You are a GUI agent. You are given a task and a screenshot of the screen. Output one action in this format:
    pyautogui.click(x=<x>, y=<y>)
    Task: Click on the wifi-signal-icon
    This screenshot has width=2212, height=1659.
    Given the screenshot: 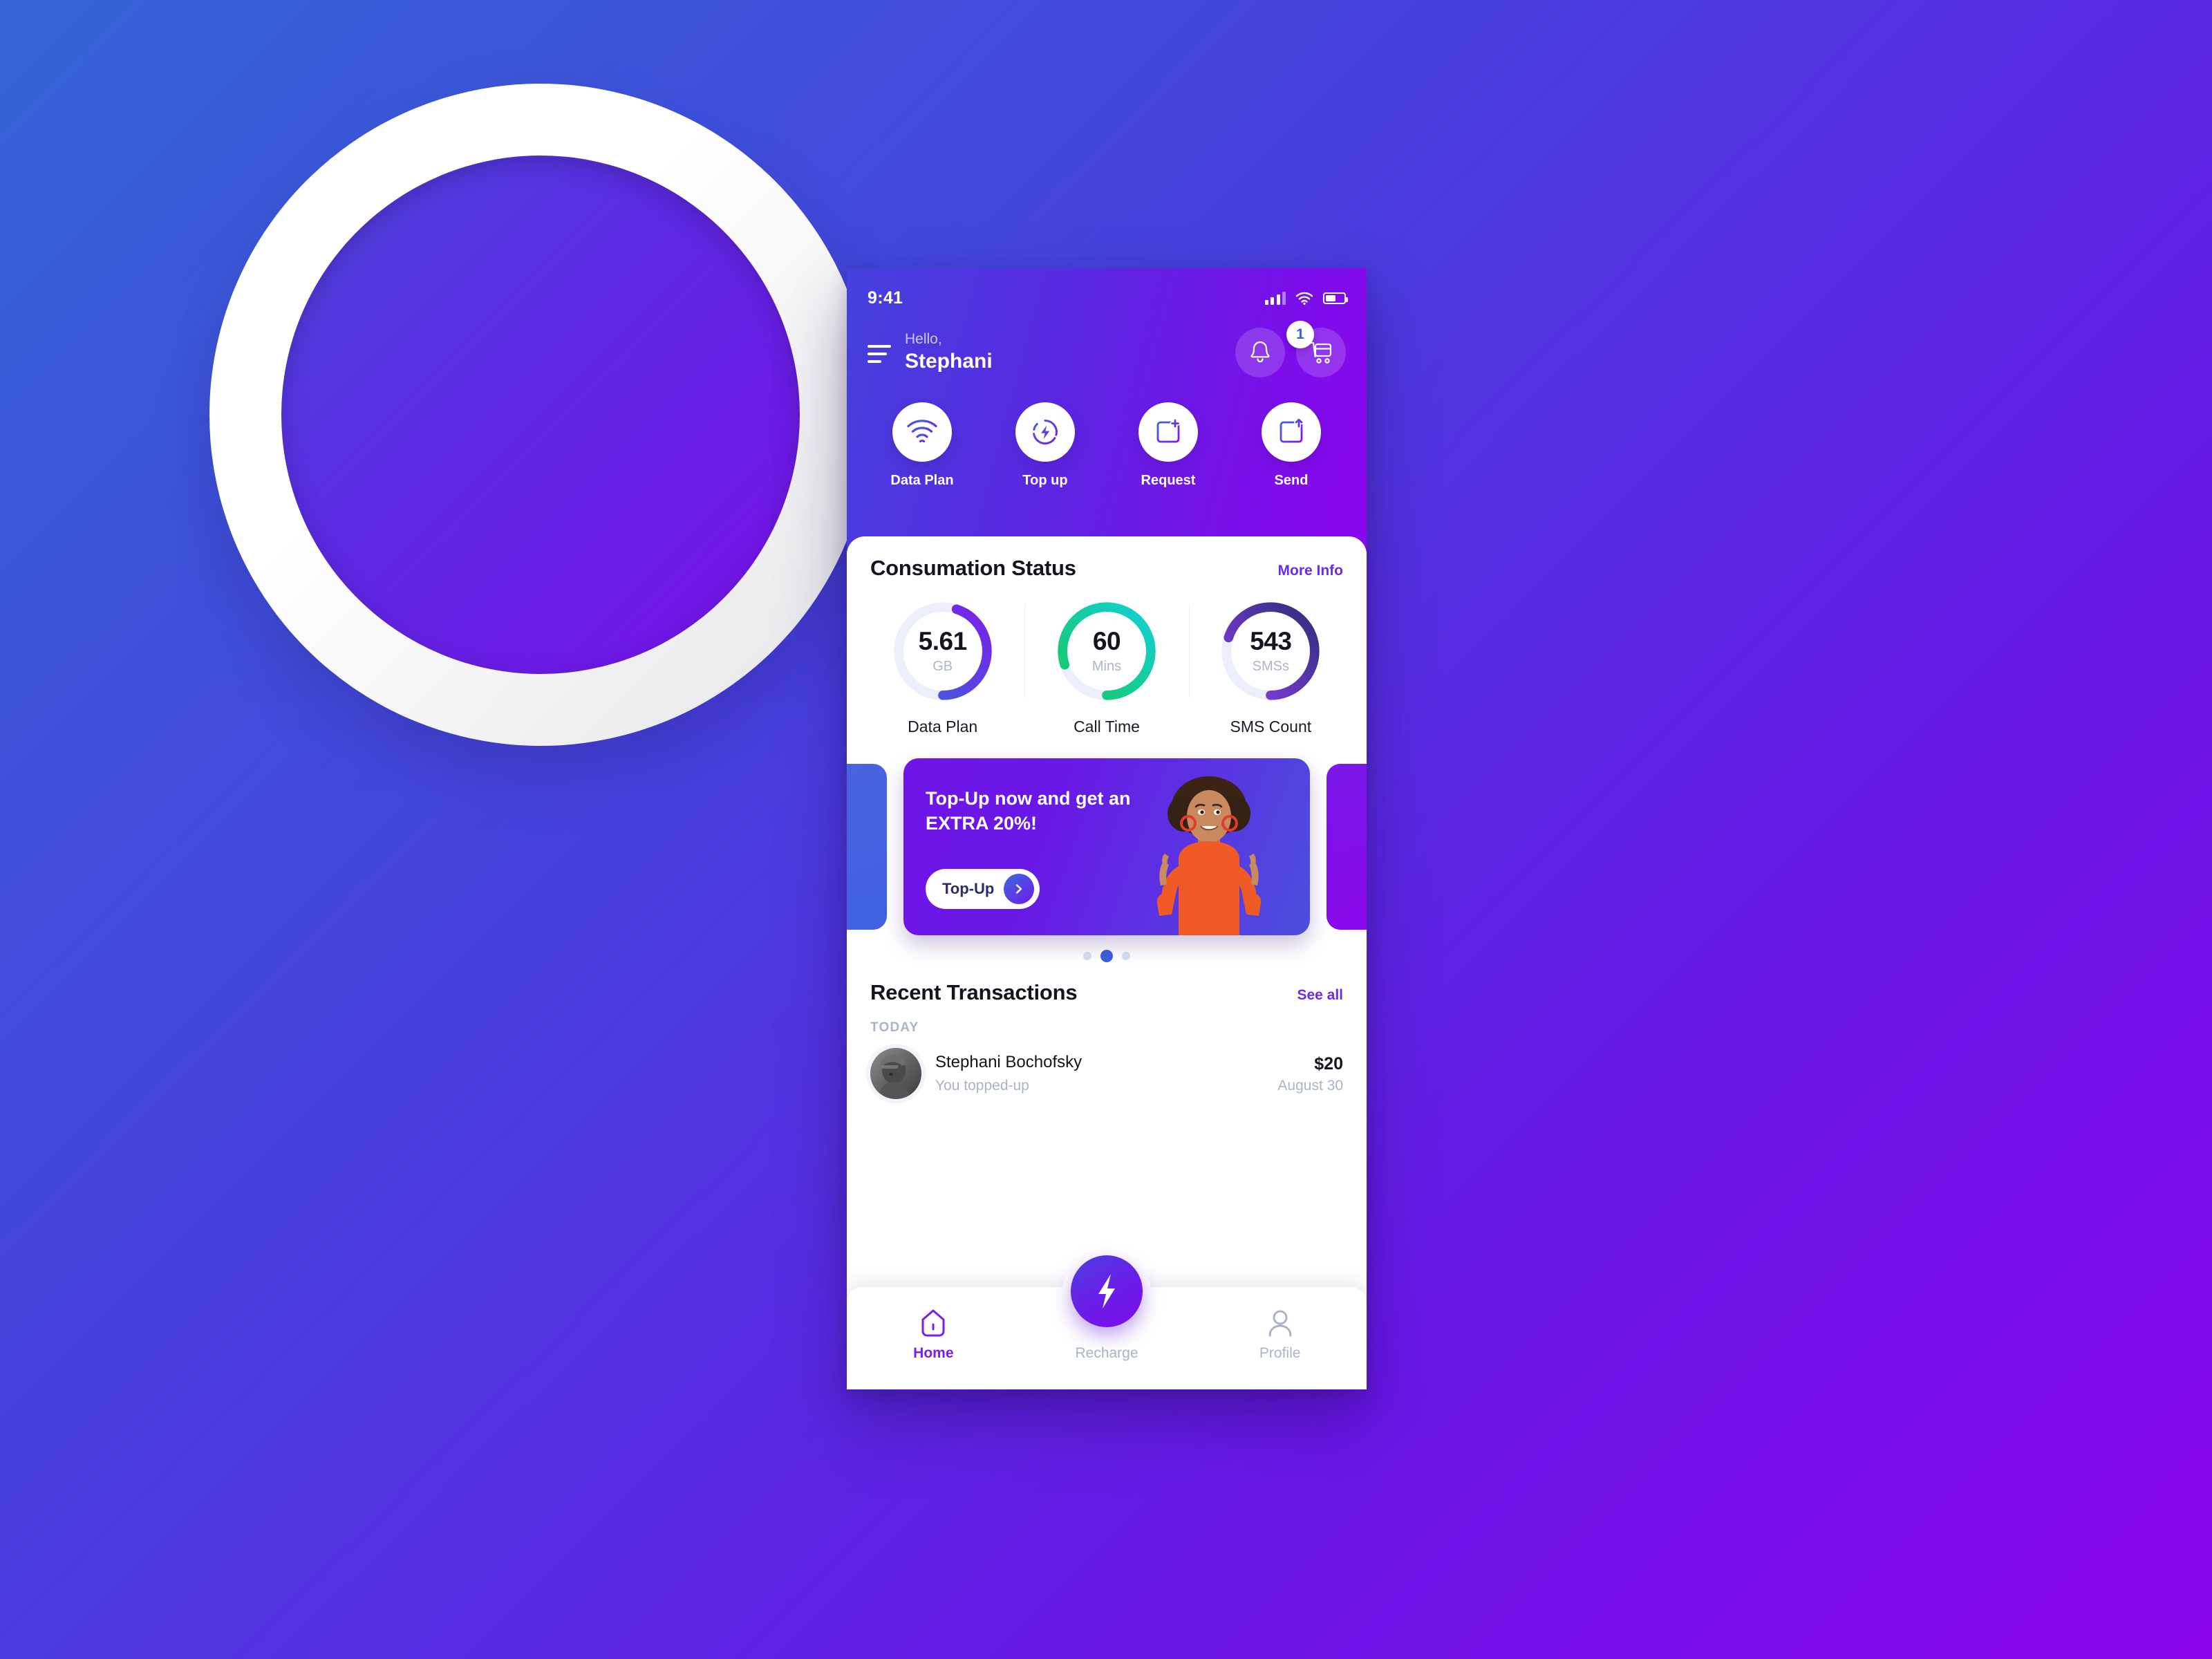 What is the action you would take?
    pyautogui.click(x=922, y=431)
    